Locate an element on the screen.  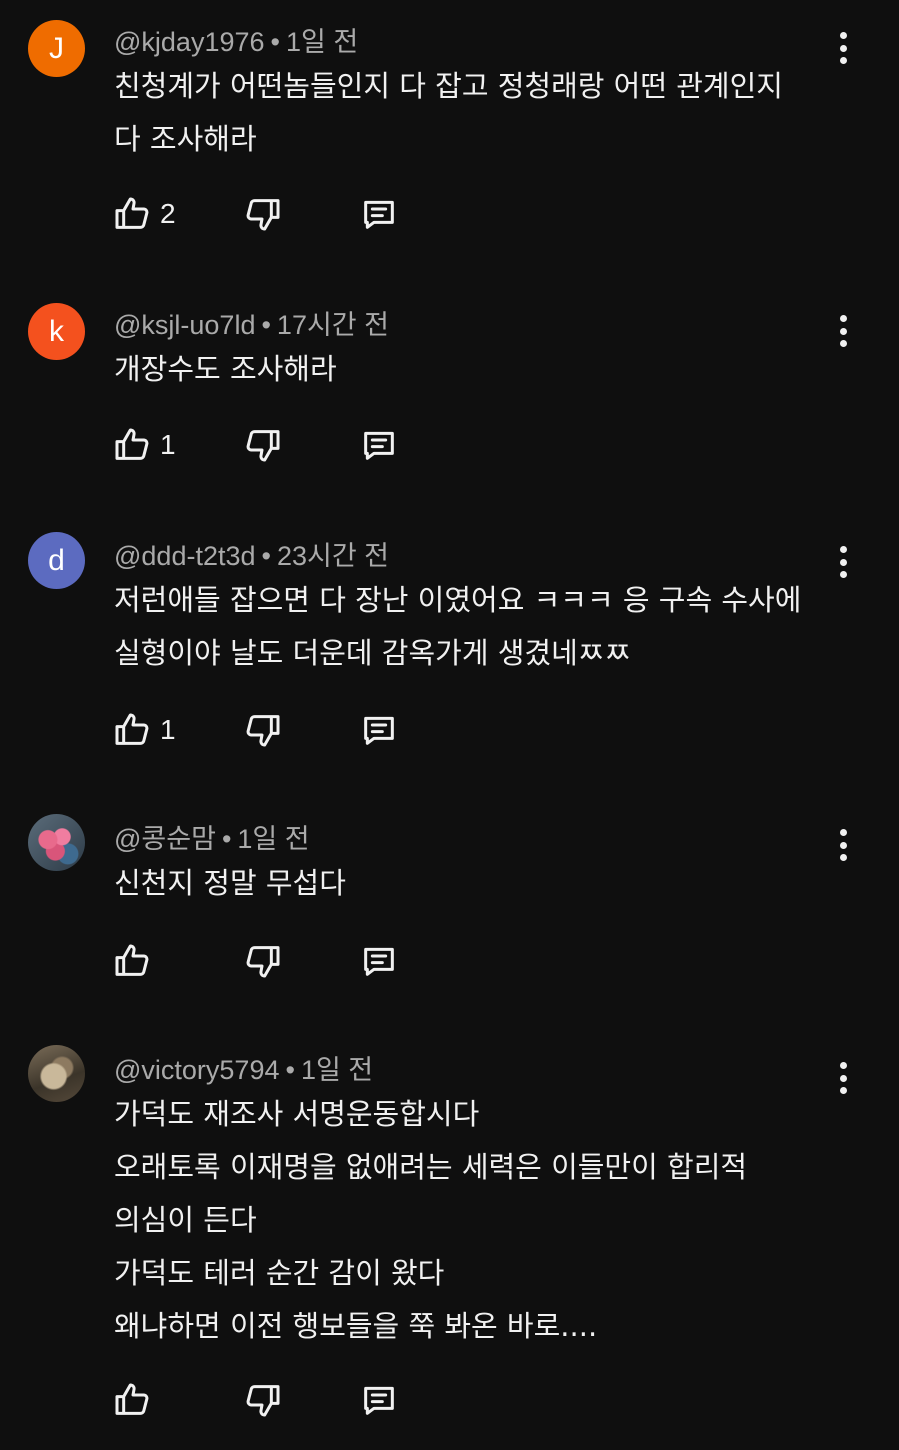
comment-header: @ksjl-uo7ld • 17시간 전 is located at coordinates (251, 322).